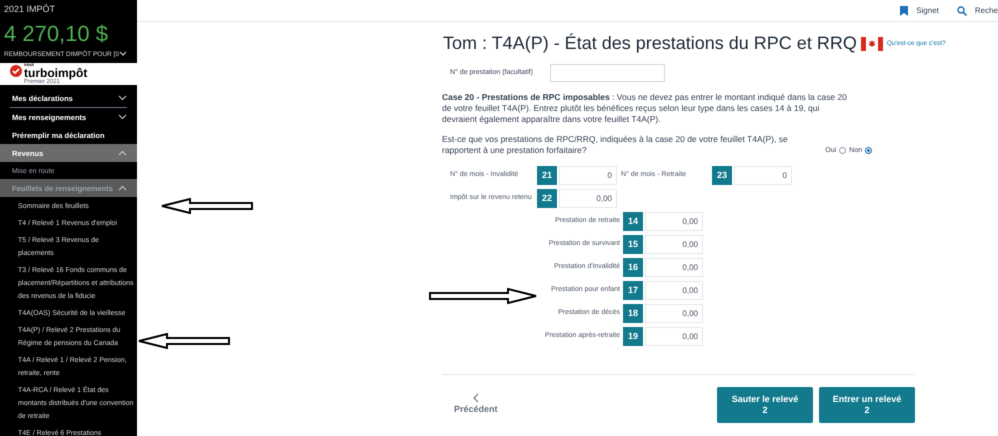 This screenshot has width=998, height=436. I want to click on benefit-number-field, so click(607, 73).